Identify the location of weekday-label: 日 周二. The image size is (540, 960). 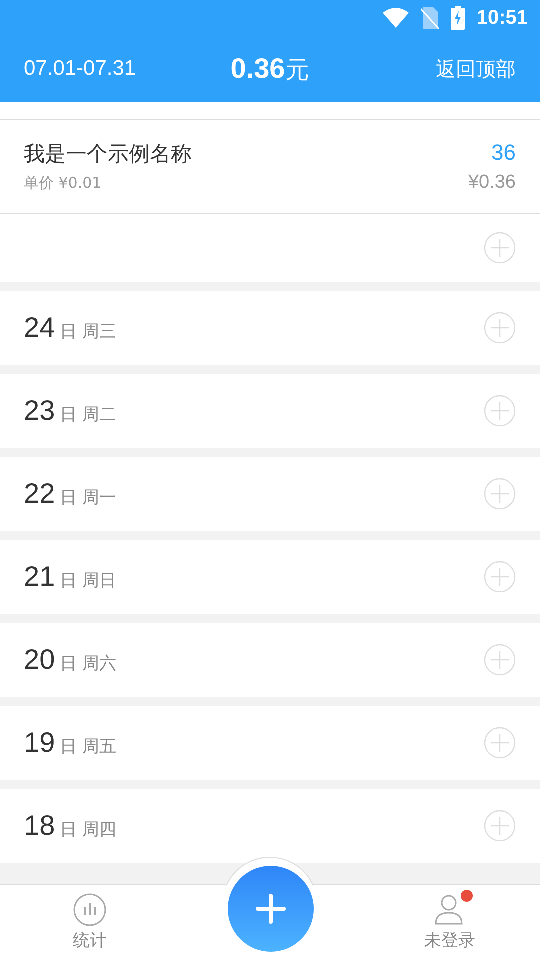
(88, 415).